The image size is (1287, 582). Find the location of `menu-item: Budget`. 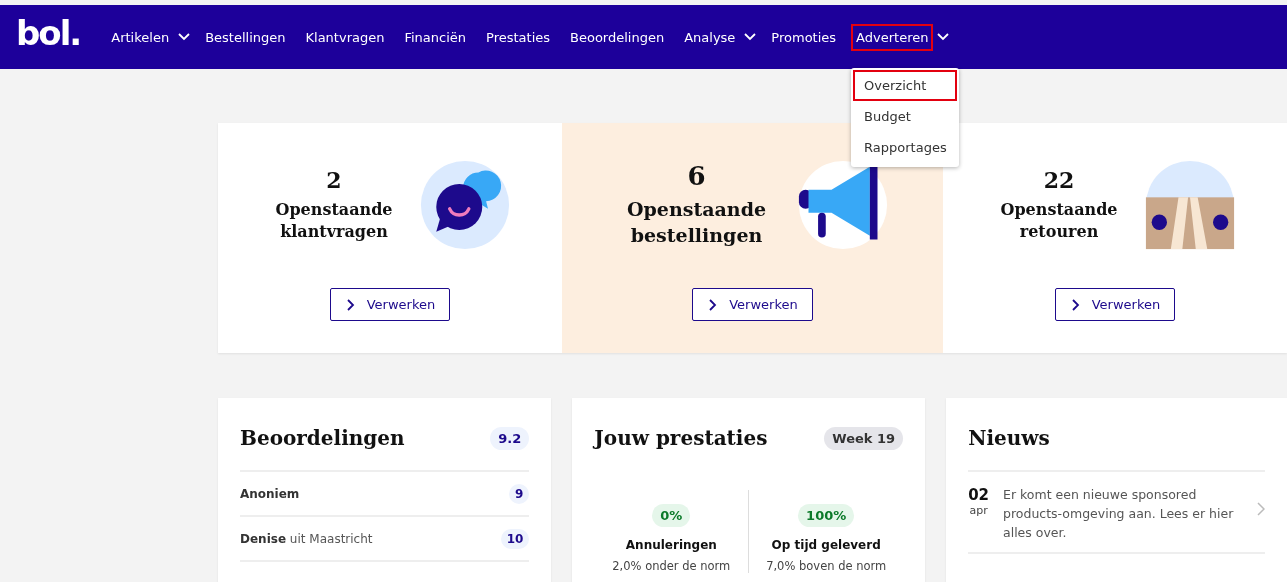

menu-item: Budget is located at coordinates (905, 116).